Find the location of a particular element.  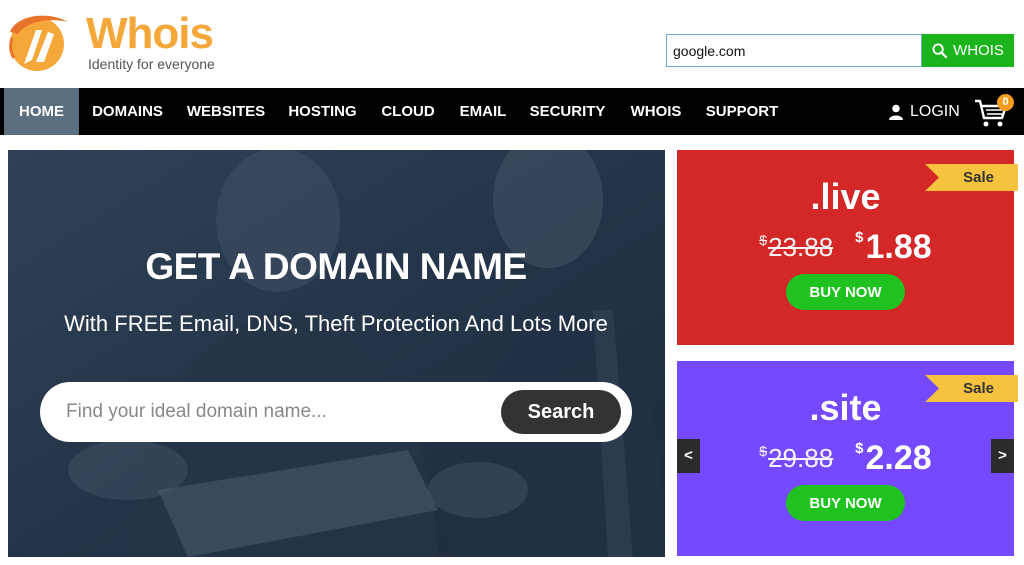

promo-card-live: Sale .live $ 23.88 $ 1.88 BUY NOW is located at coordinates (847, 247).